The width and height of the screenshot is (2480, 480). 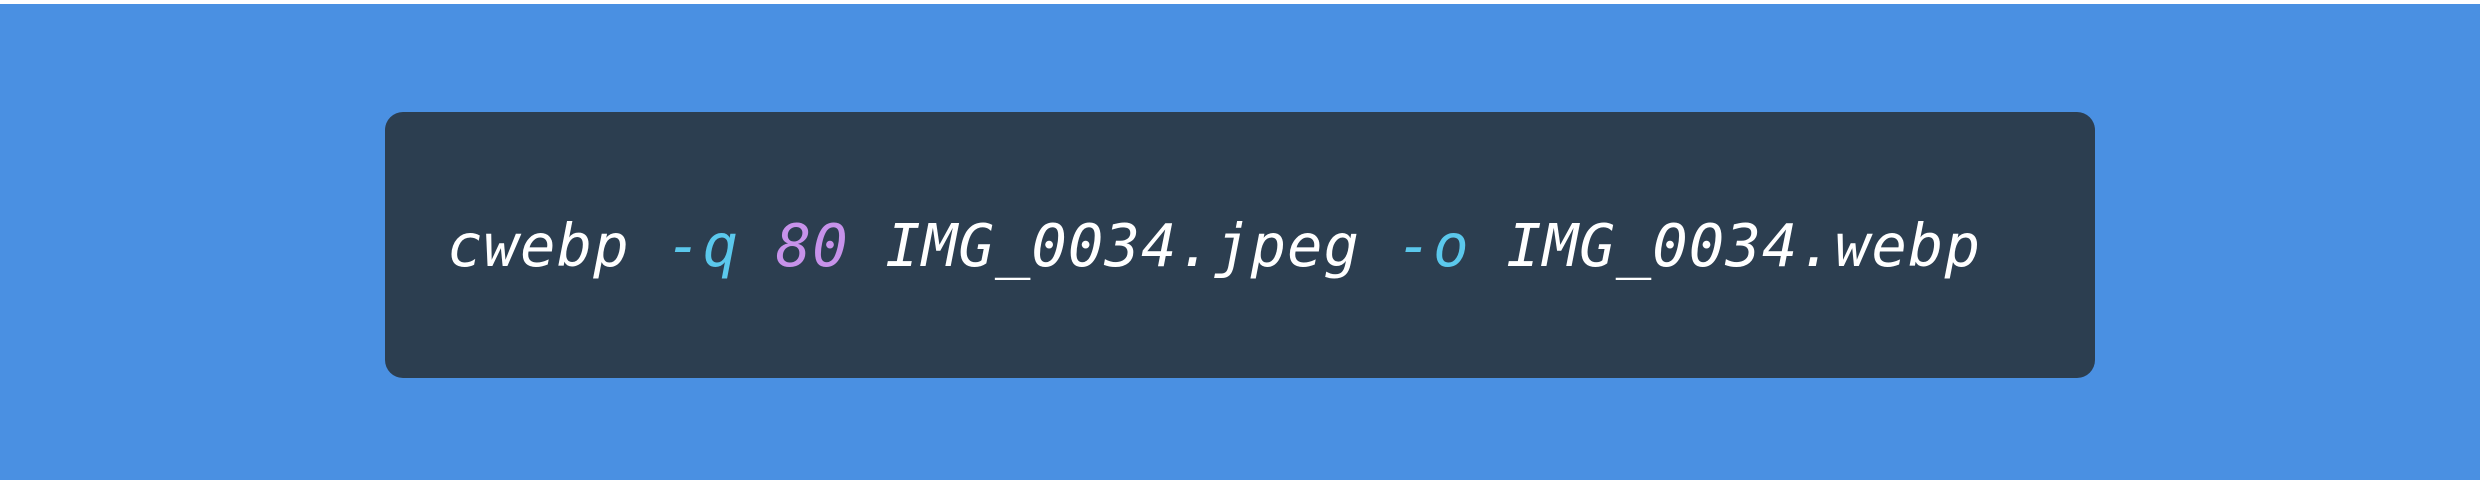 I want to click on command-output-file: IMG_0034.webp, so click(x=1743, y=245).